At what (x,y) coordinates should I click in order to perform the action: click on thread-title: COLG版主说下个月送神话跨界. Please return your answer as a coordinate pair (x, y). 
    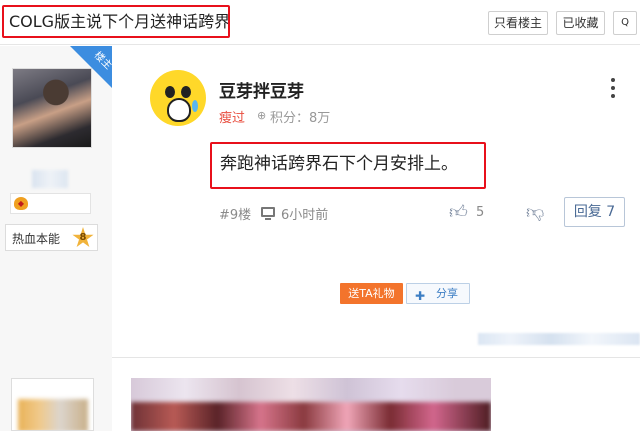
    Looking at the image, I should click on (116, 21).